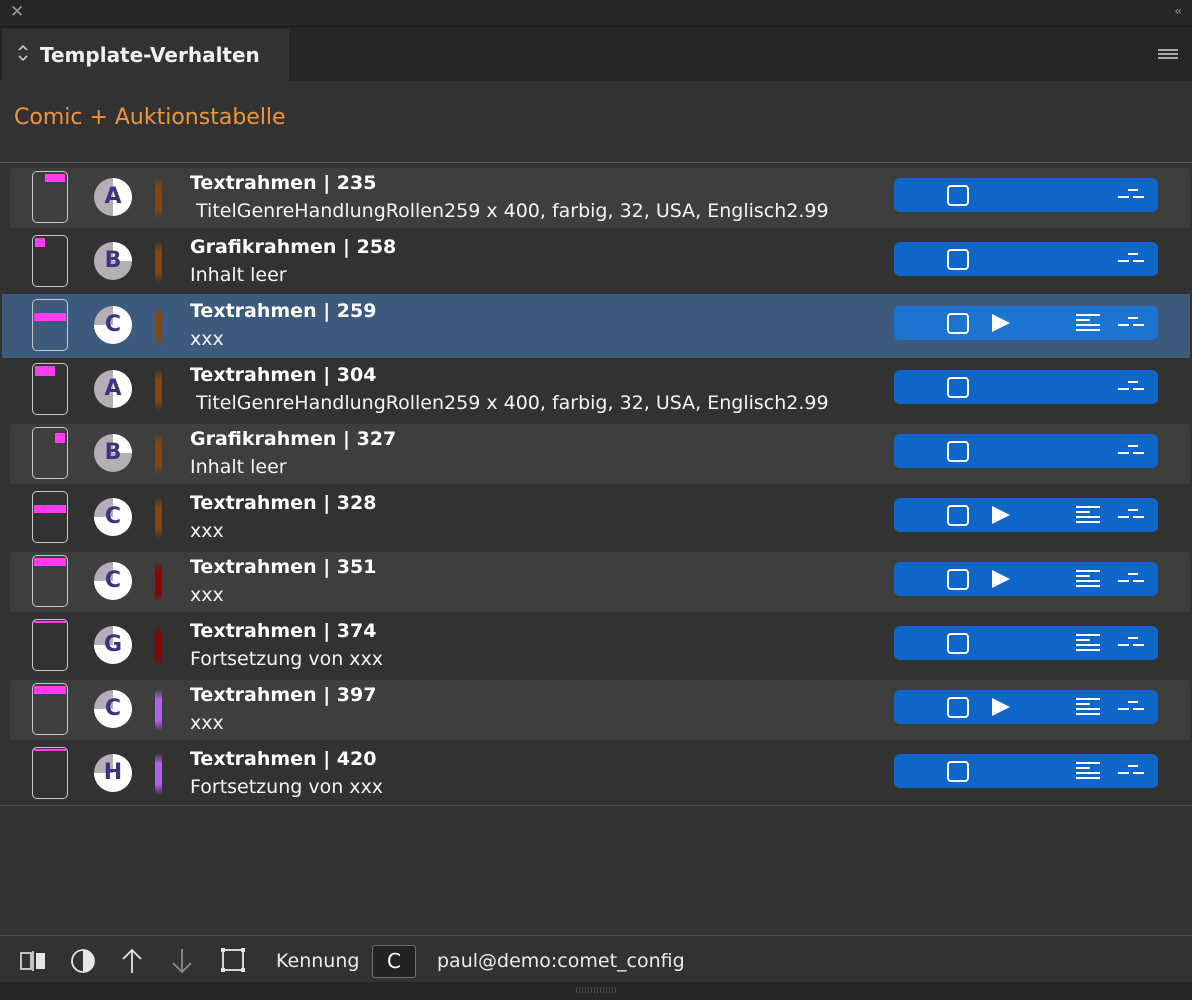 The height and width of the screenshot is (1000, 1192). I want to click on row-title: Textrahmen | 351, so click(283, 567).